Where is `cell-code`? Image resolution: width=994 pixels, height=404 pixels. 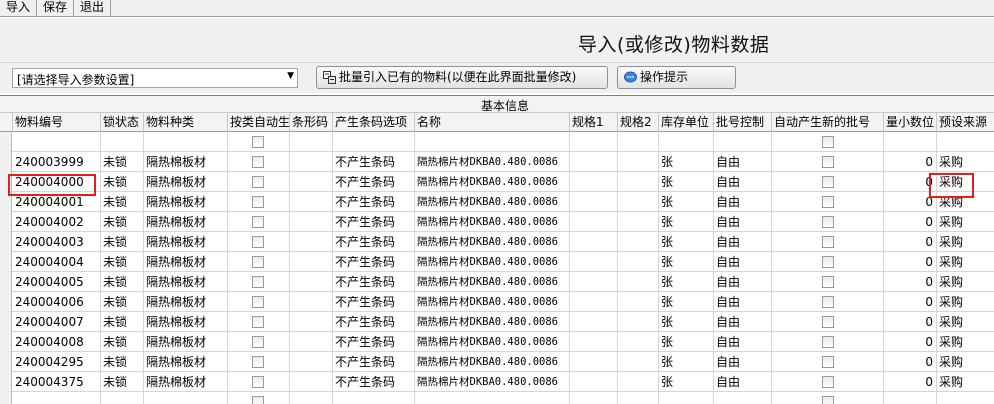
cell-code is located at coordinates (57, 398).